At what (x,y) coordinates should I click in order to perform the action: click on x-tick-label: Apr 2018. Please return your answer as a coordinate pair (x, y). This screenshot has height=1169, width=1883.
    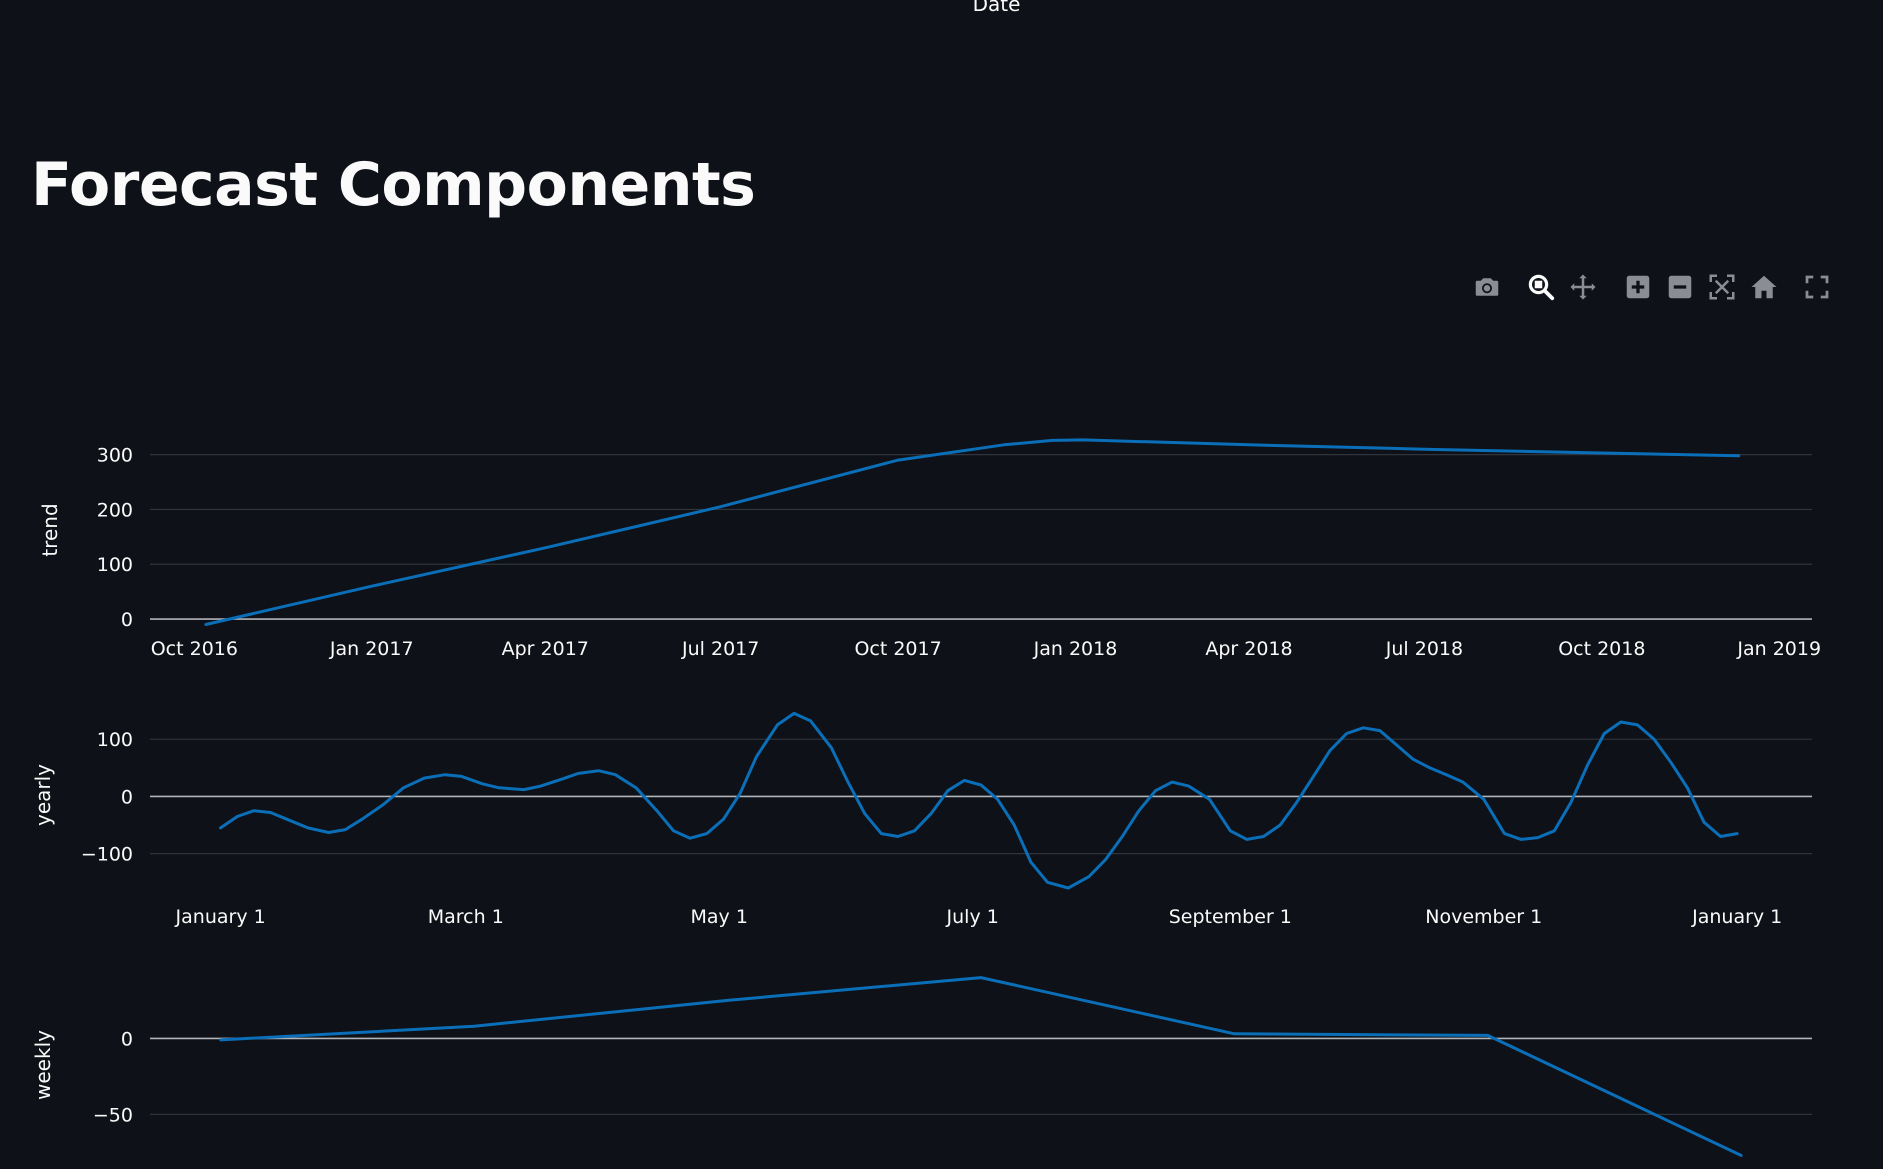
    Looking at the image, I should click on (1248, 649).